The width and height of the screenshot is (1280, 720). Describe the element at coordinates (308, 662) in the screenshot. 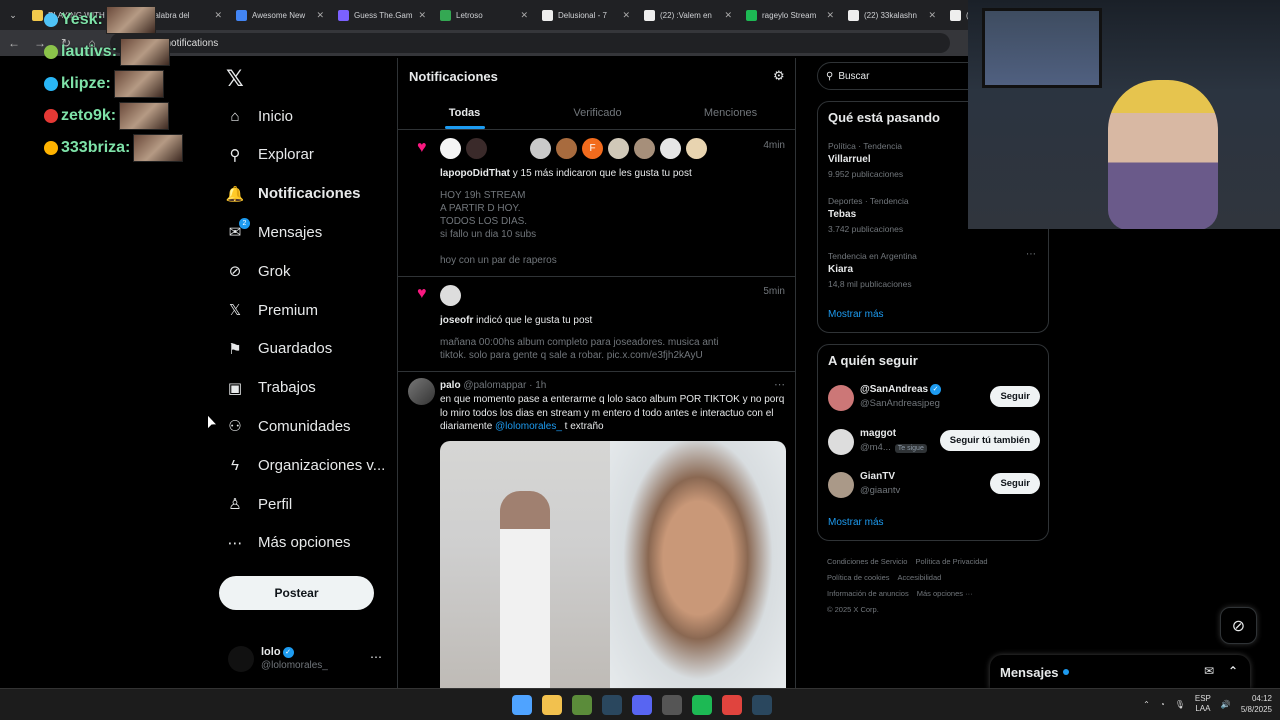

I see `account-switcher: lolo ✓ @lolomorales_ ⋯` at that location.